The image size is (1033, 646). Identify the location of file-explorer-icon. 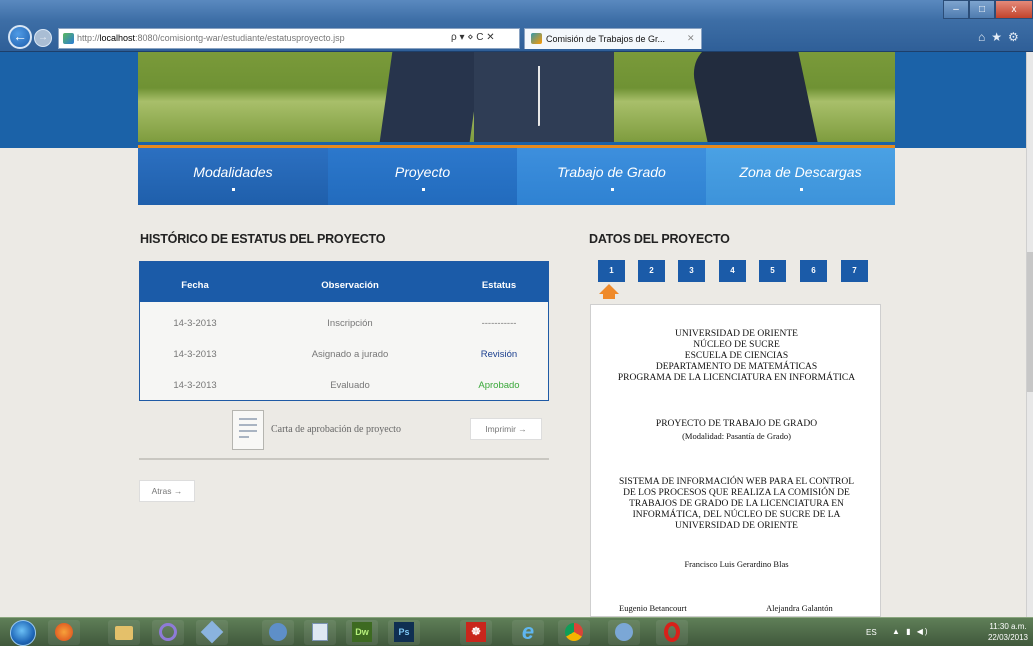
(124, 632).